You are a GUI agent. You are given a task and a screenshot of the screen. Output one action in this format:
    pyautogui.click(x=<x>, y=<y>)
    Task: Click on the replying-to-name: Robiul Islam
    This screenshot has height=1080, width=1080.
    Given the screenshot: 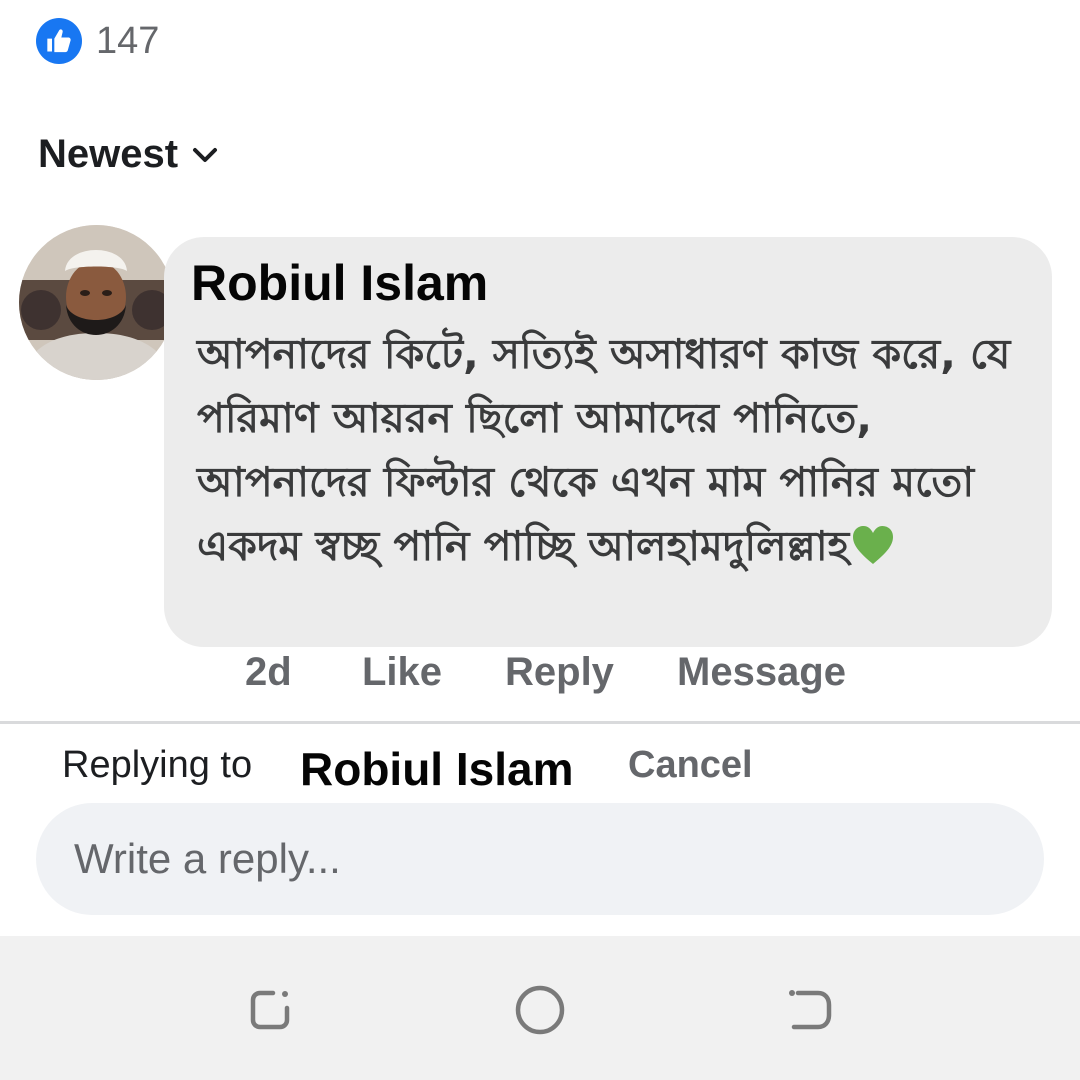 What is the action you would take?
    pyautogui.click(x=437, y=769)
    